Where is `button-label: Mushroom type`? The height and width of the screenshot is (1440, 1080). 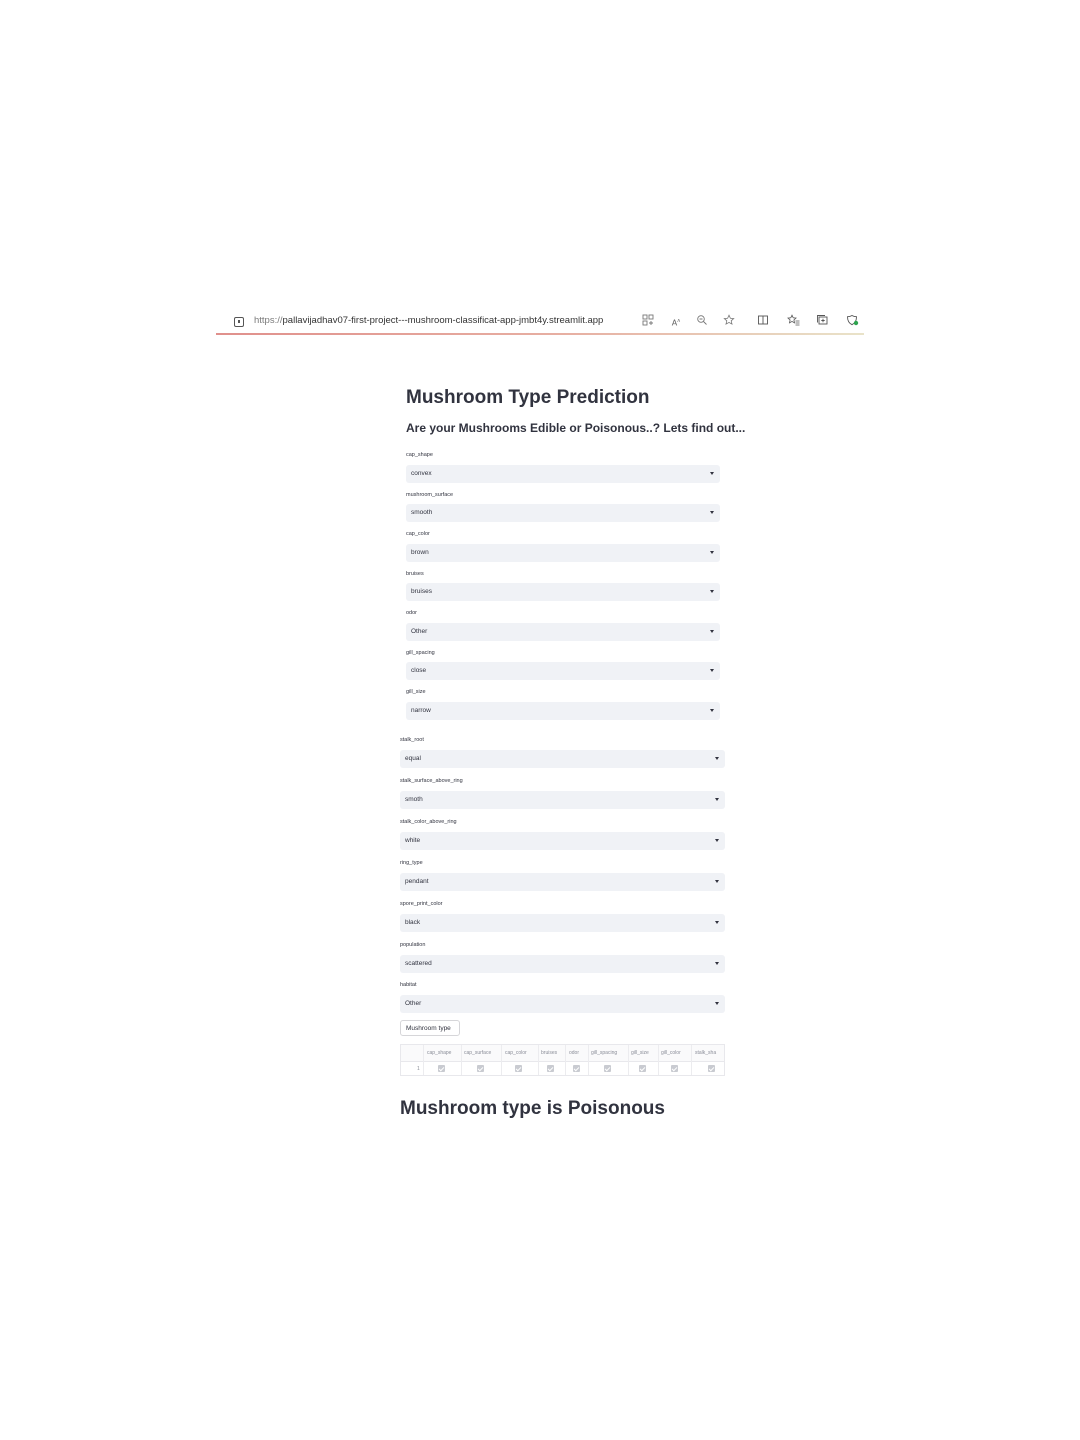
button-label: Mushroom type is located at coordinates (428, 1028).